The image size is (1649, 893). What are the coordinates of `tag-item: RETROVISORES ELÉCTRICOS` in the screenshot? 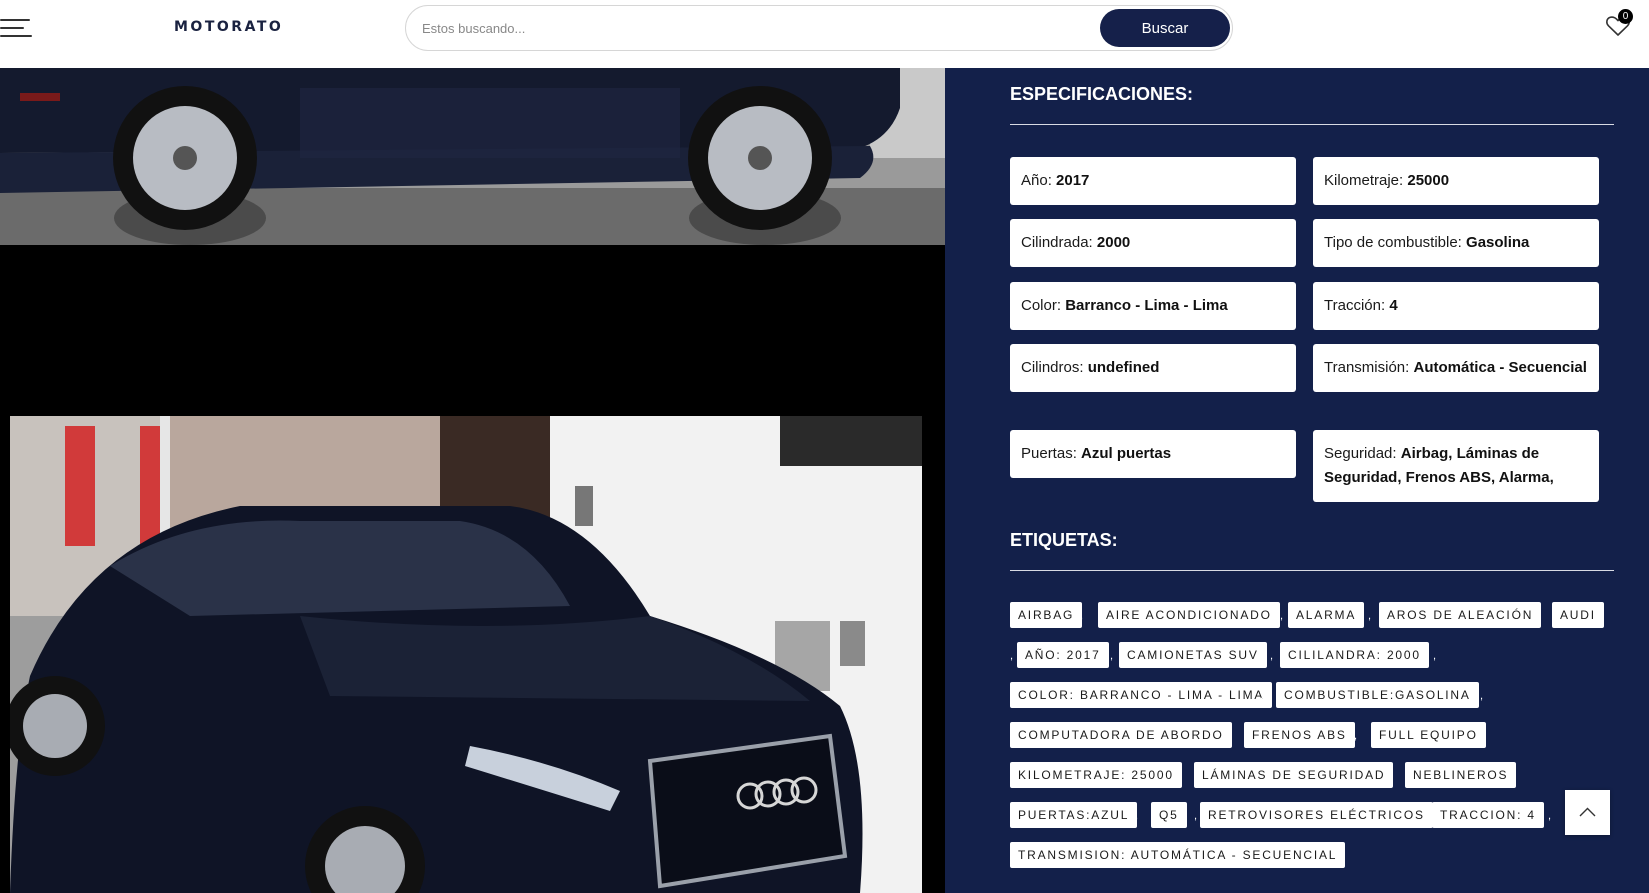 It's located at (1316, 815).